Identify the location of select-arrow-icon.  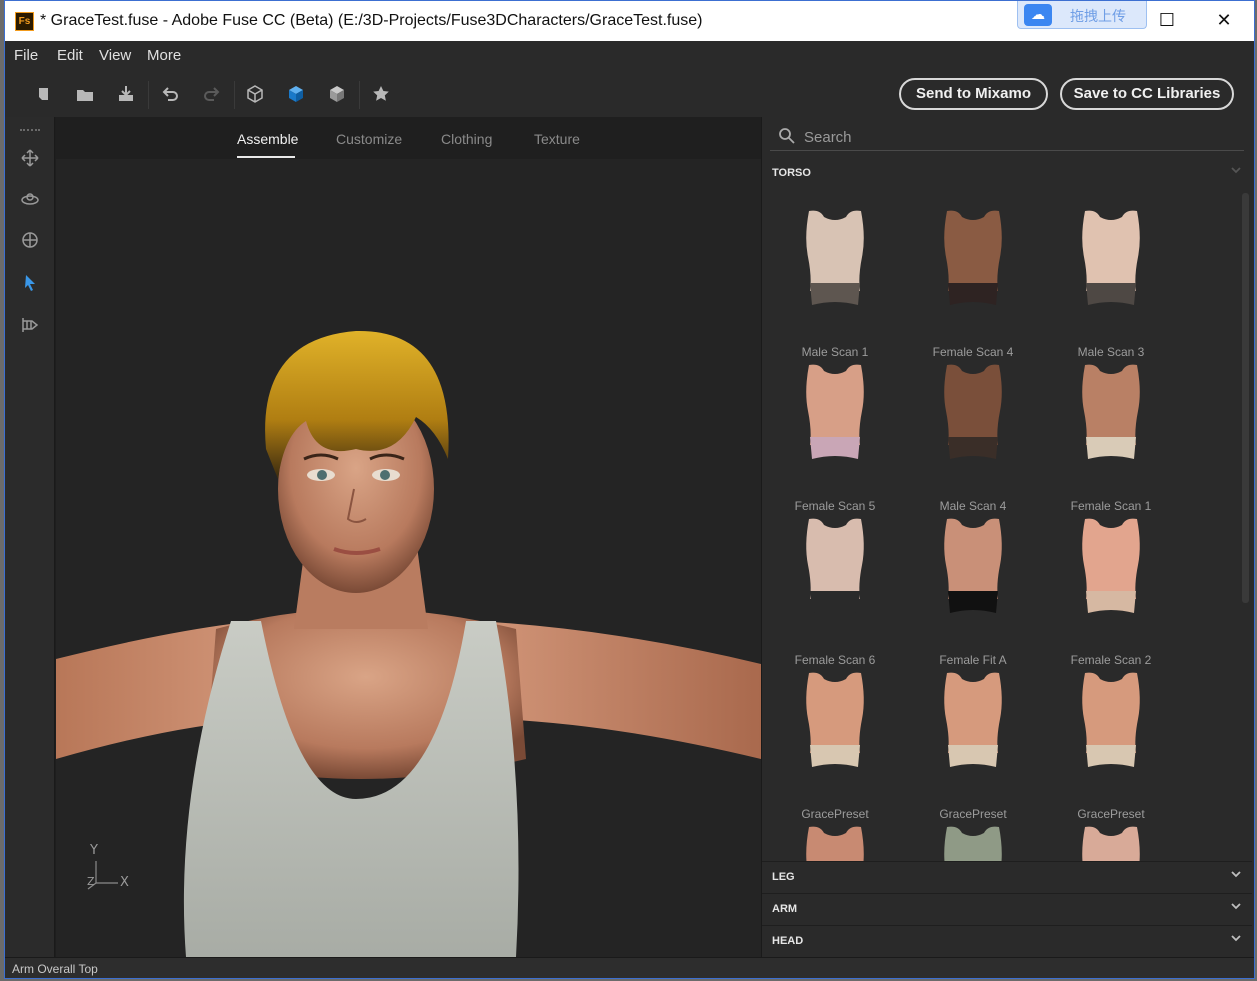
(30, 283).